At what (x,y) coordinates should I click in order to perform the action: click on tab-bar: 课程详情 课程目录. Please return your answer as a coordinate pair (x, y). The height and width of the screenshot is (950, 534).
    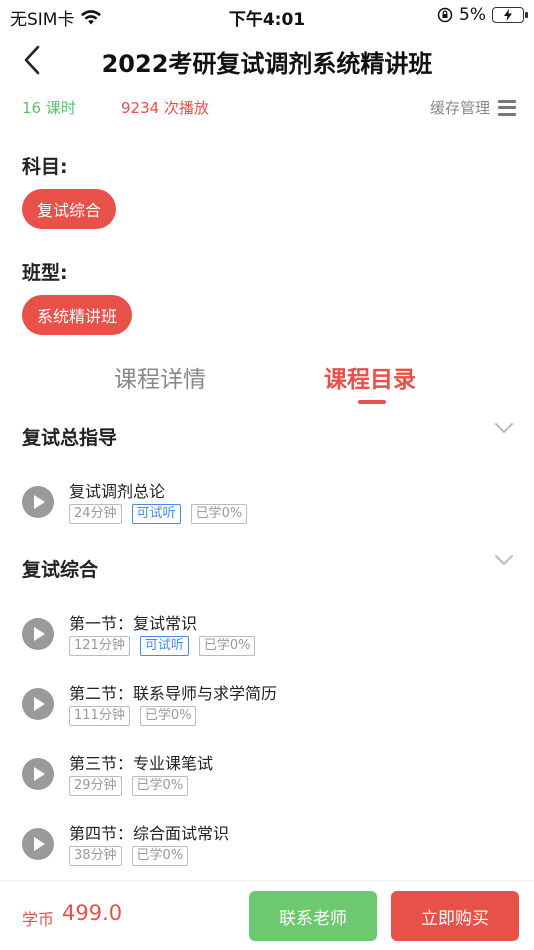
    Looking at the image, I should click on (267, 385).